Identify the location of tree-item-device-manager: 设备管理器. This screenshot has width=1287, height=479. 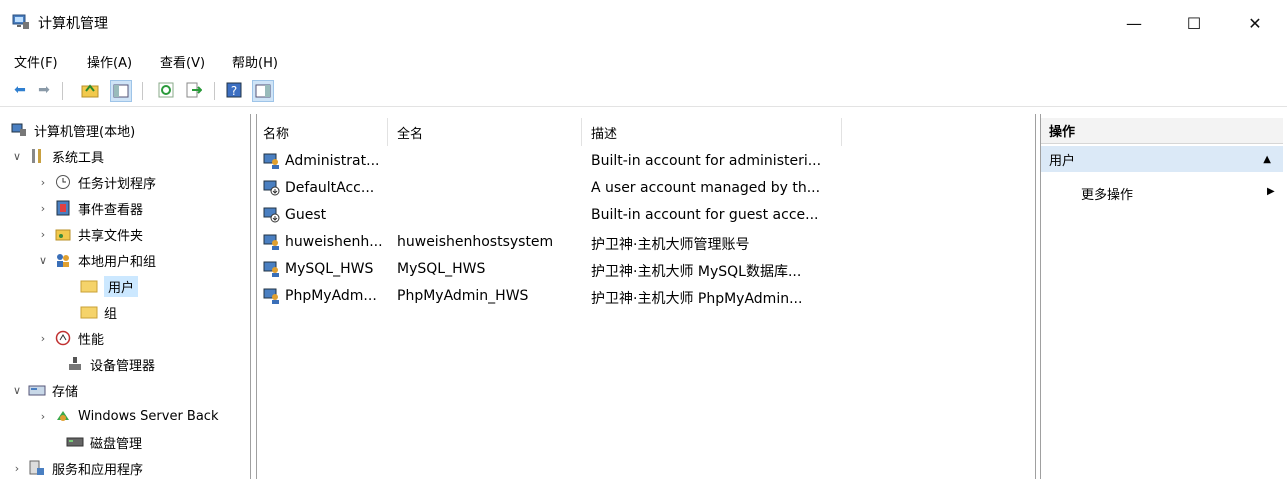
(108, 364).